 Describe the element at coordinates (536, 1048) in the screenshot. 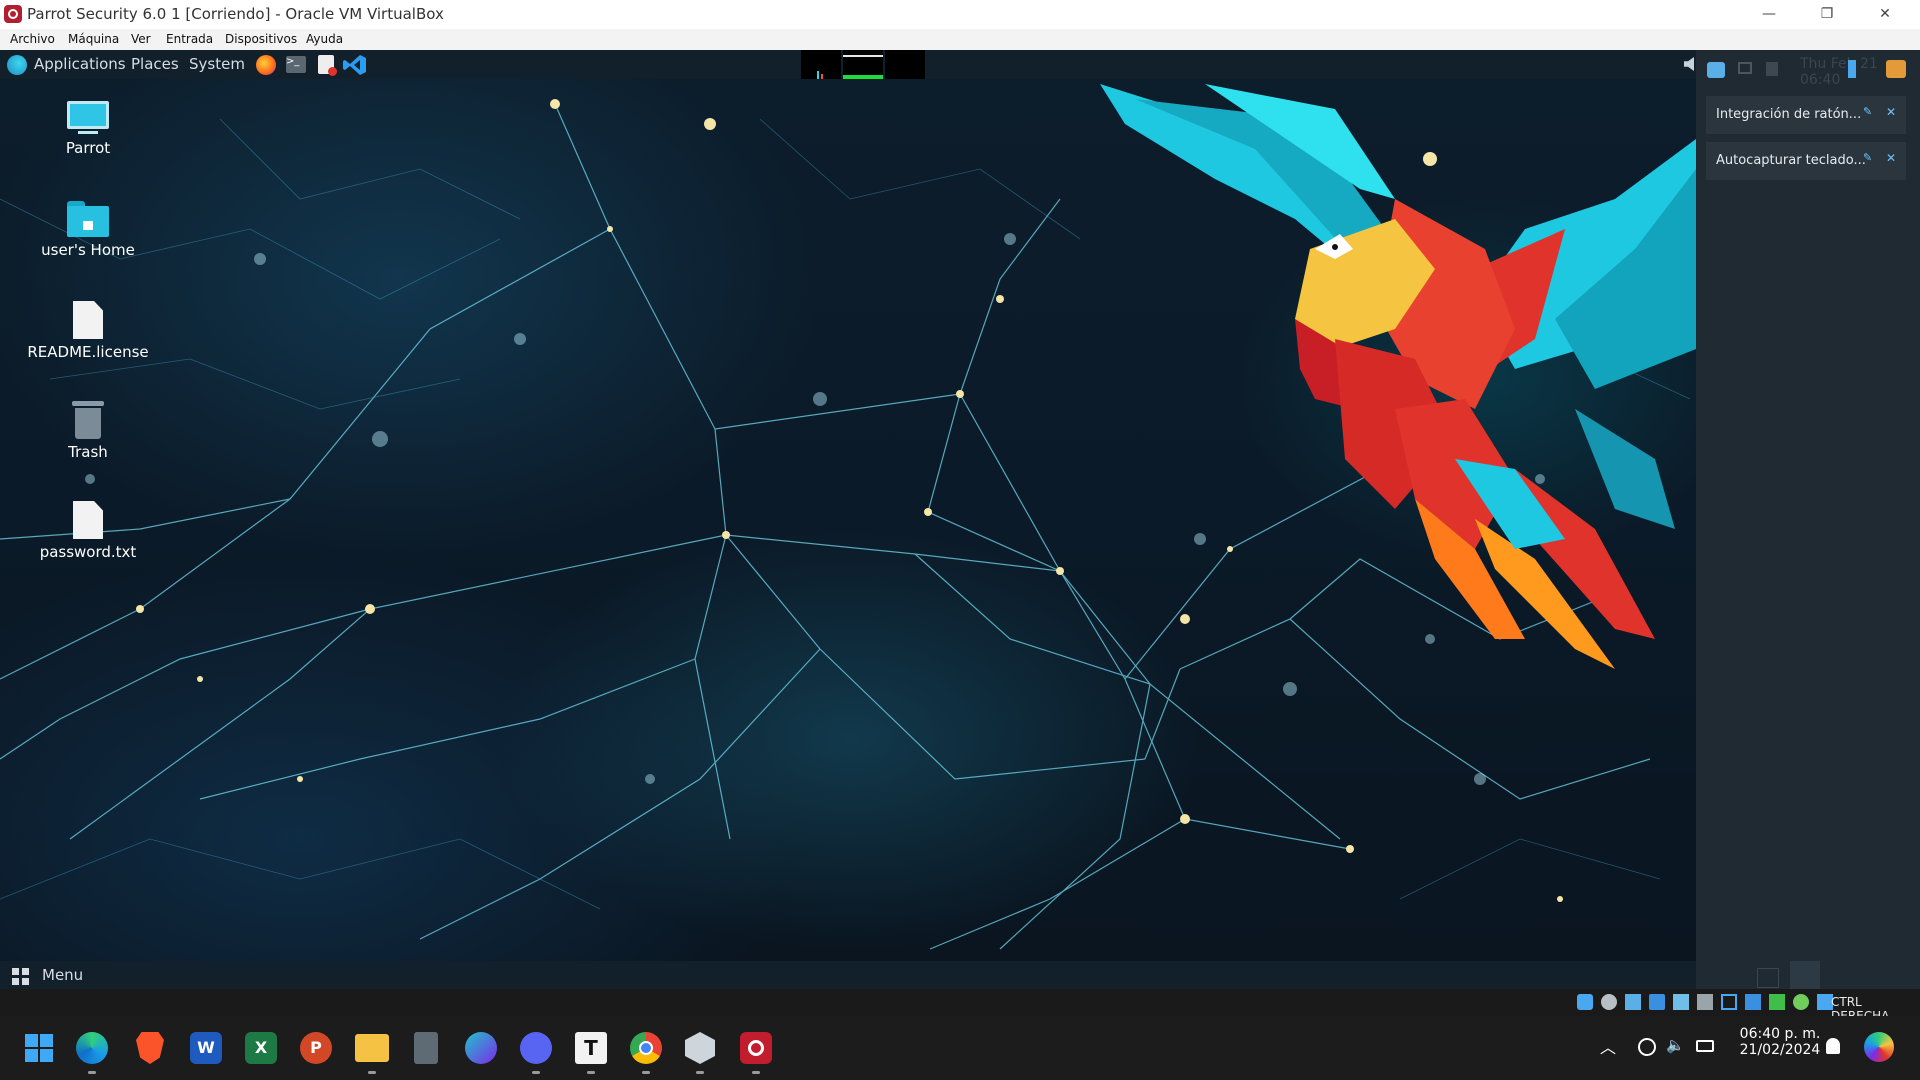

I see `discord-icon` at that location.